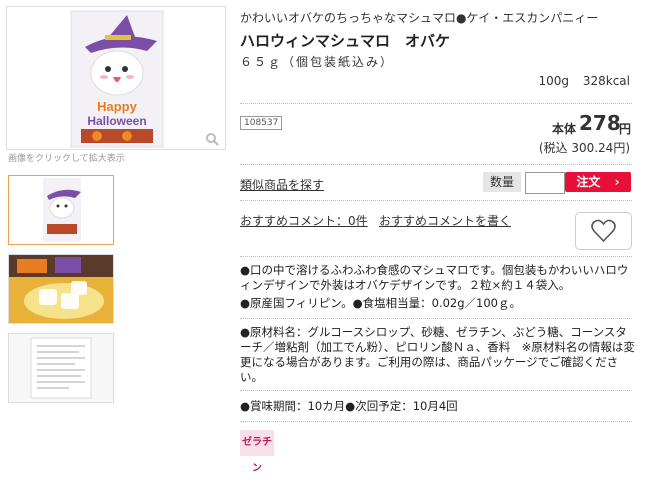  Describe the element at coordinates (564, 129) in the screenshot. I see `price-label: 本体` at that location.